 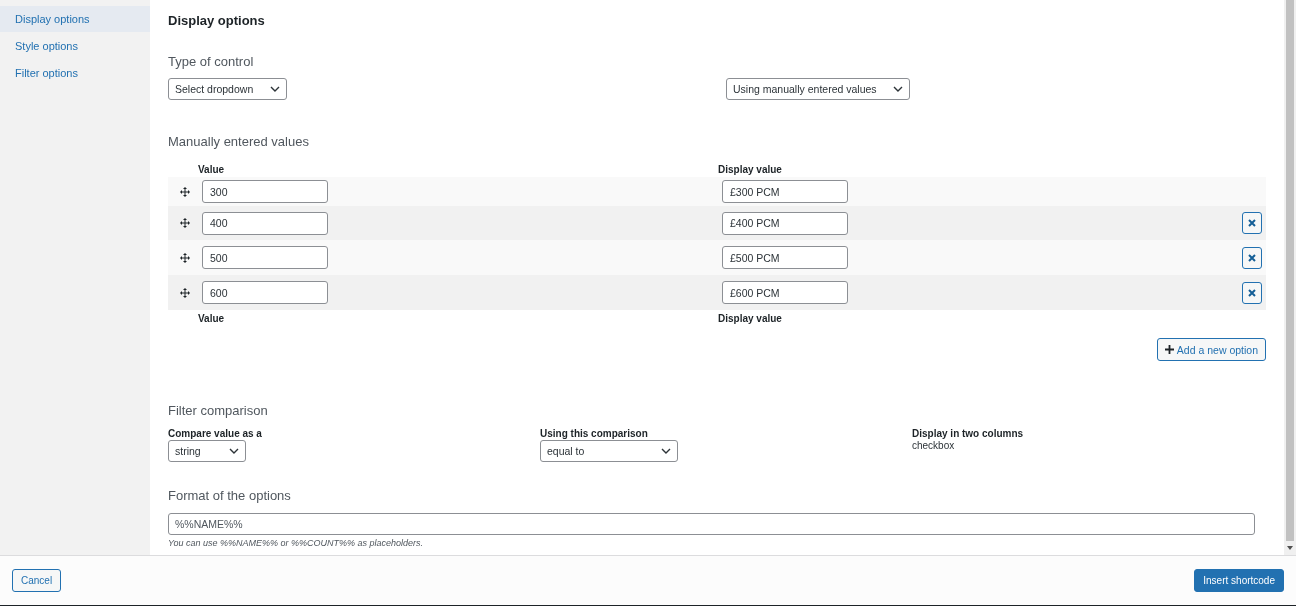 What do you see at coordinates (785, 191) in the screenshot?
I see `display-value-input: £300 PCM` at bounding box center [785, 191].